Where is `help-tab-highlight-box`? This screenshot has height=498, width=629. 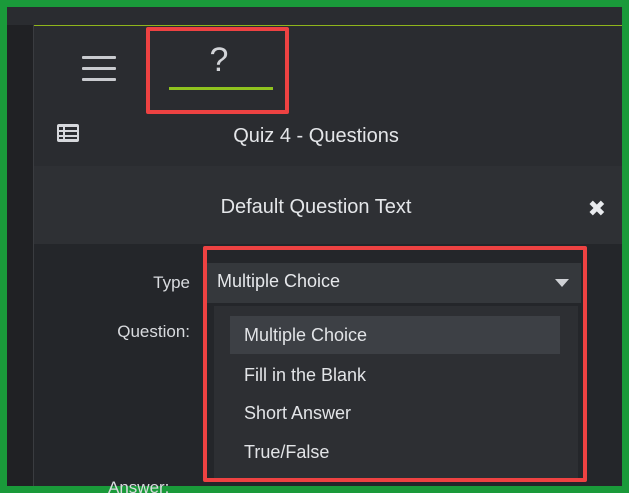
help-tab-highlight-box is located at coordinates (217, 70).